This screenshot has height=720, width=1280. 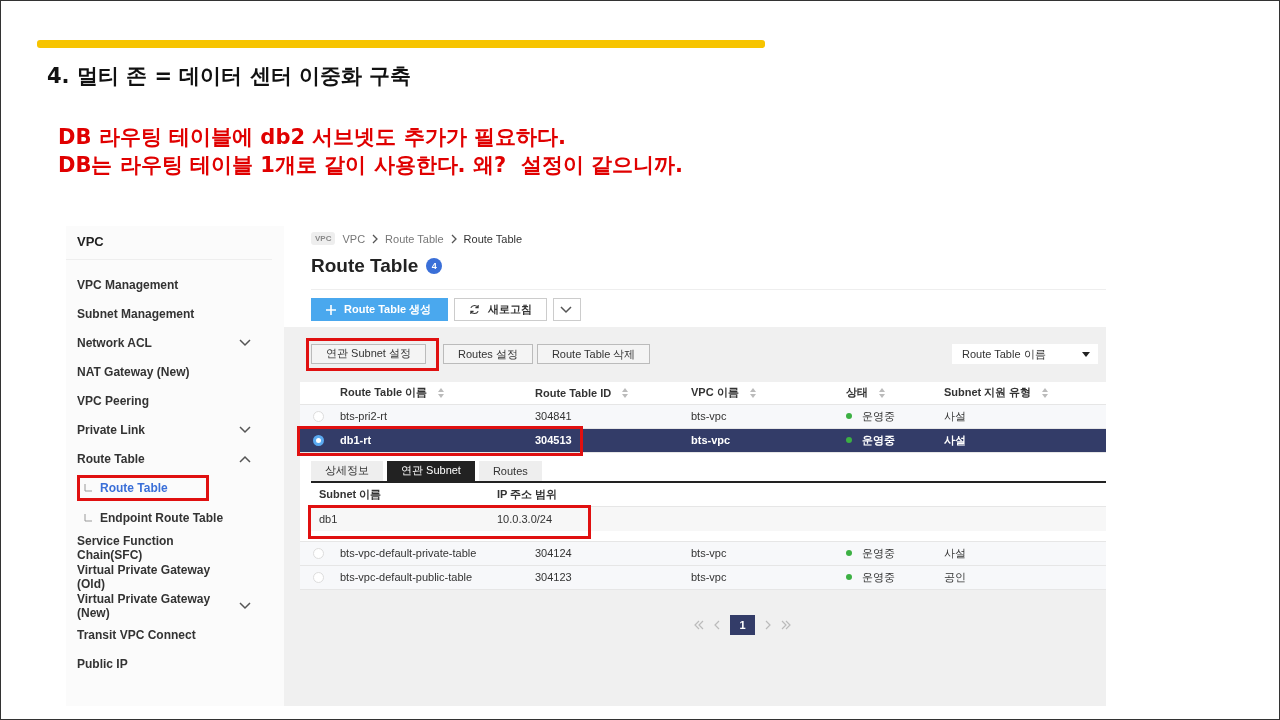 What do you see at coordinates (126, 547) in the screenshot?
I see `sidebar-item-label: Service Function Chain(SFC)` at bounding box center [126, 547].